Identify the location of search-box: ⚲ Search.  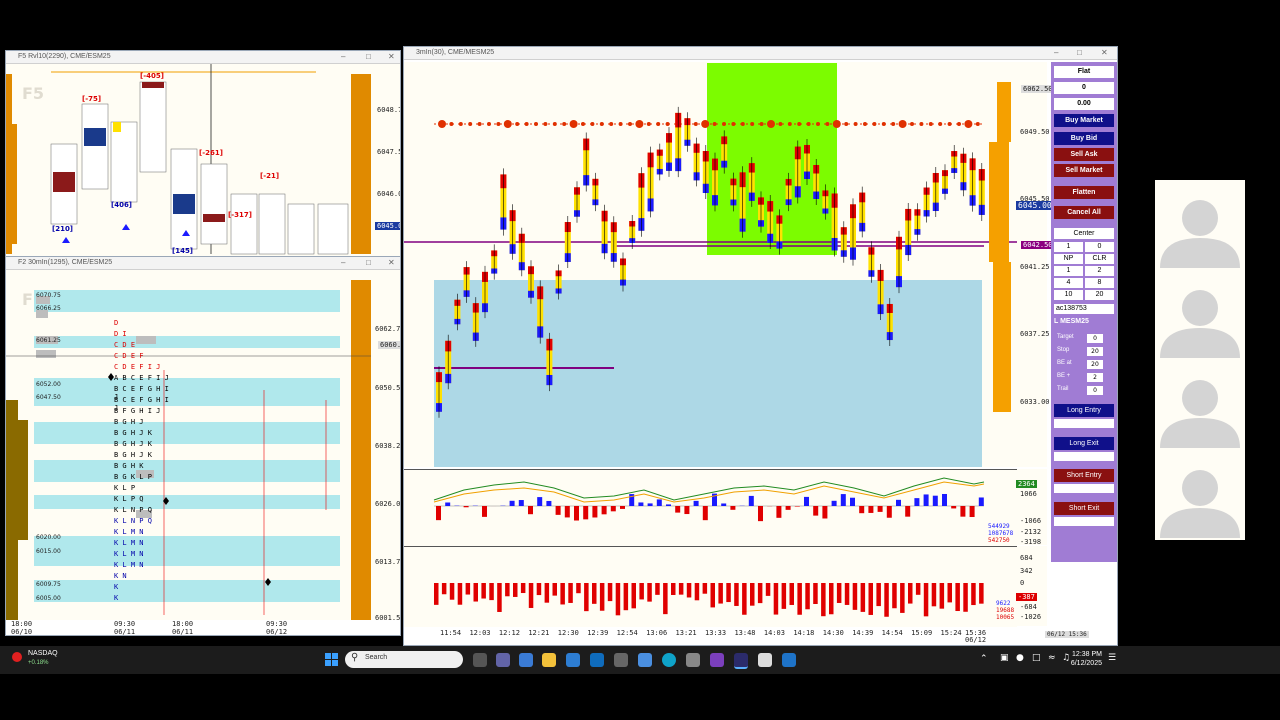
(404, 659).